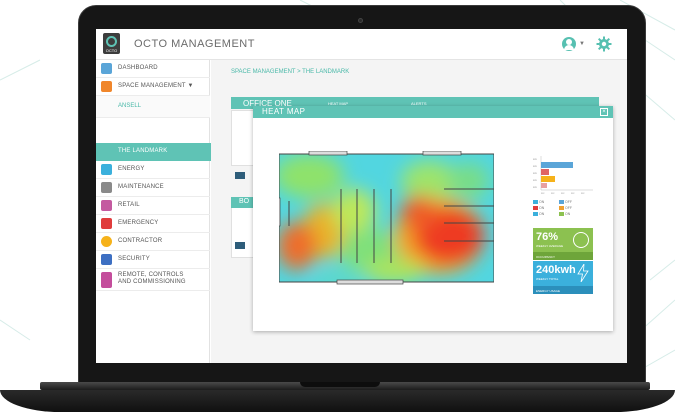 The height and width of the screenshot is (412, 675). What do you see at coordinates (284, 111) in the screenshot?
I see `modal-title: HEAT MAP` at bounding box center [284, 111].